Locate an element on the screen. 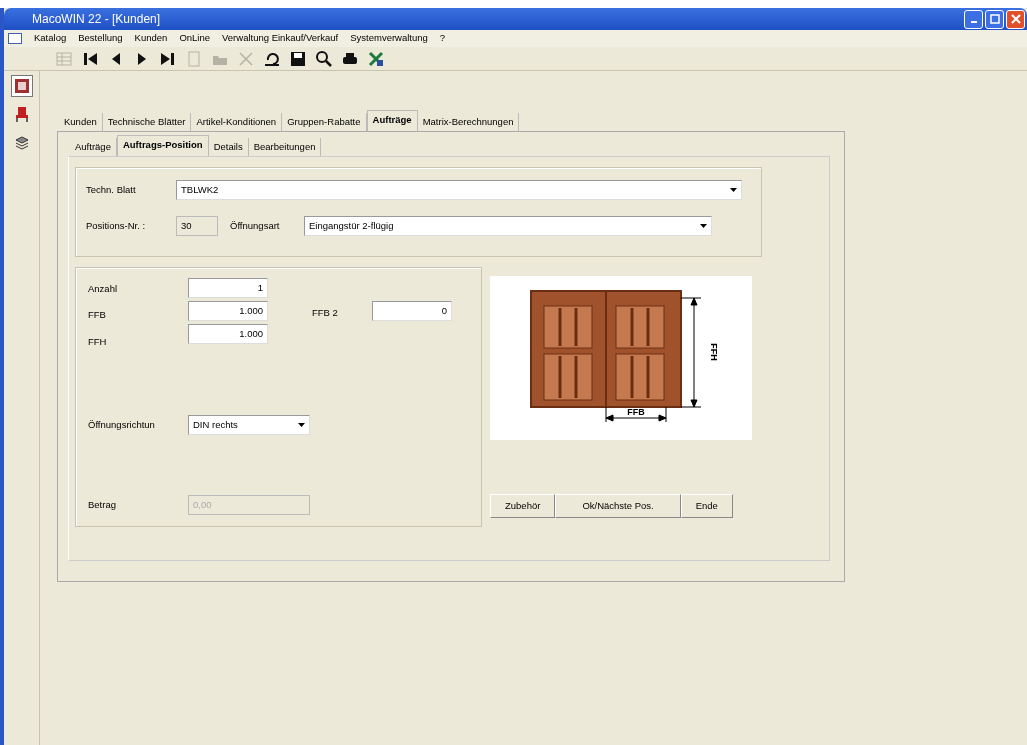  maximize-icon is located at coordinates (994, 19).